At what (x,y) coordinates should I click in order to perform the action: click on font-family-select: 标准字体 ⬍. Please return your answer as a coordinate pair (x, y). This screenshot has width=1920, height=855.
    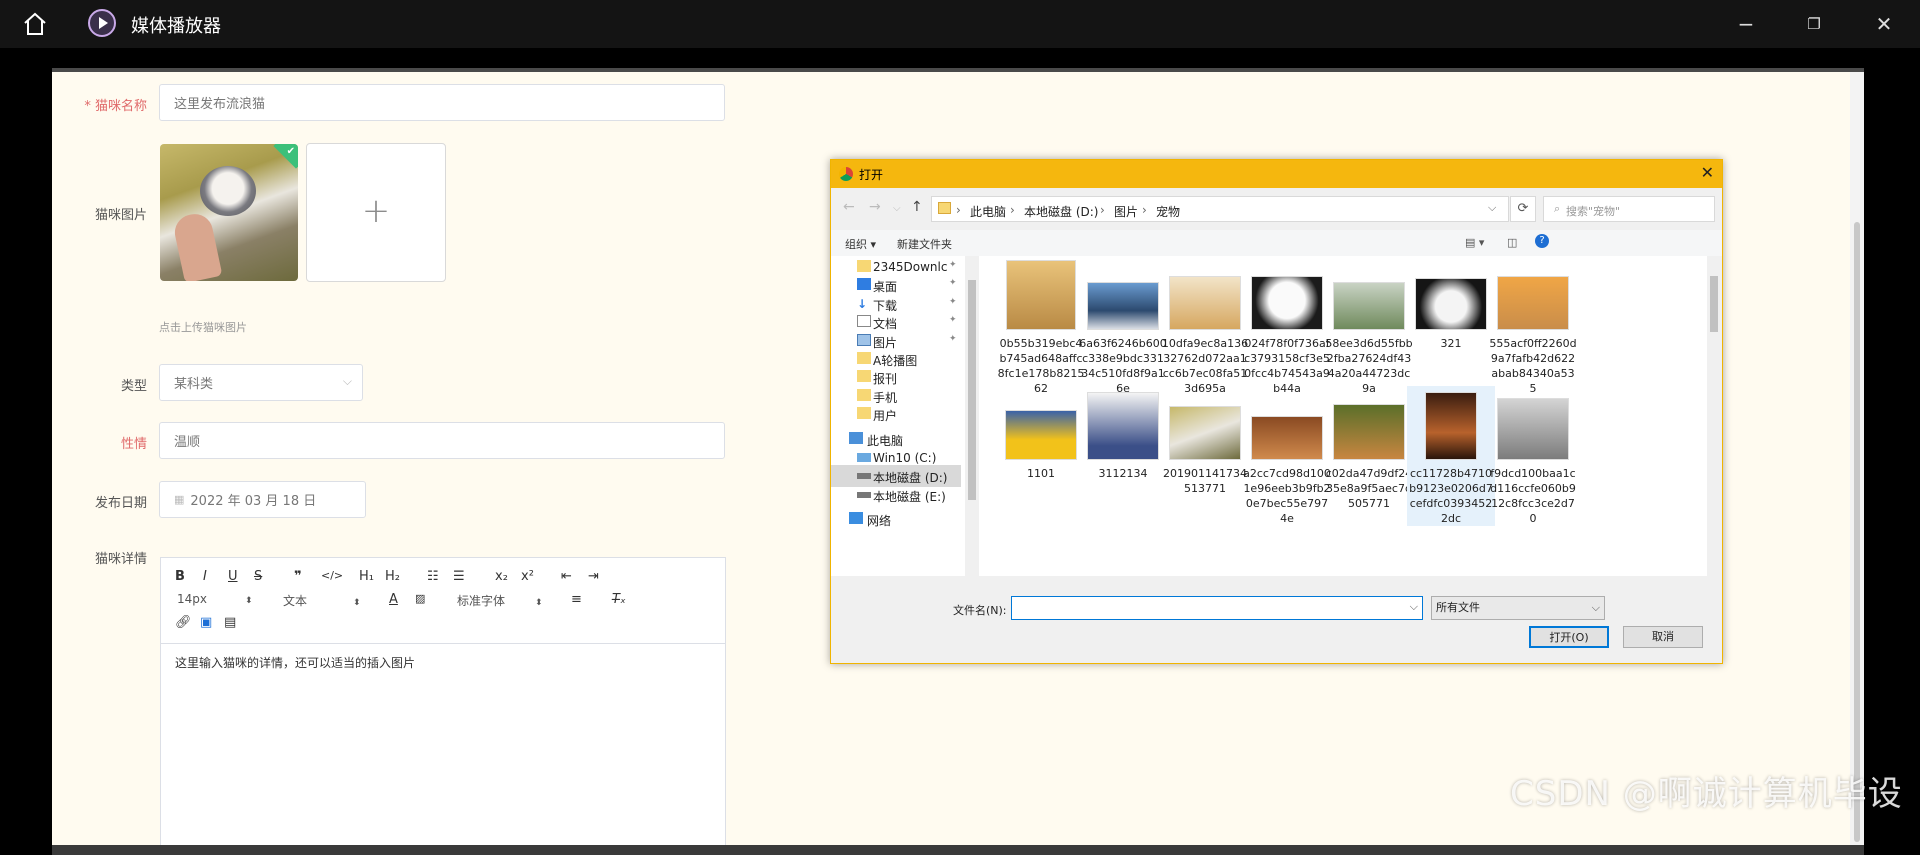
    Looking at the image, I should click on (500, 600).